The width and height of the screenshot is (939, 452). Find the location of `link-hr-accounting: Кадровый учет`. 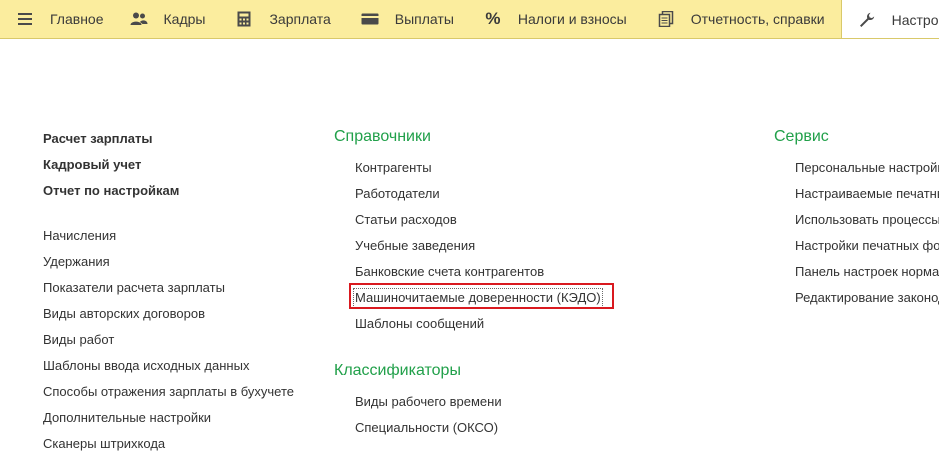

link-hr-accounting: Кадровый учет is located at coordinates (92, 165).